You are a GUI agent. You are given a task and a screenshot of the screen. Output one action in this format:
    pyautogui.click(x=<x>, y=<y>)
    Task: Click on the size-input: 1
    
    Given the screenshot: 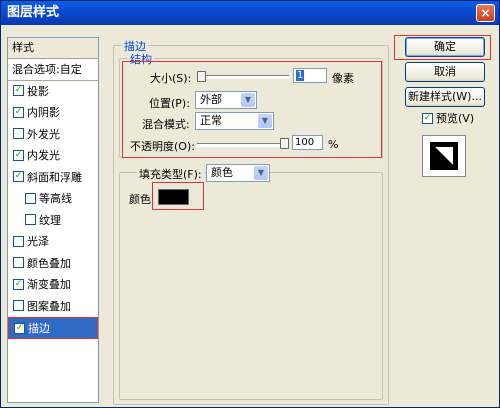 What is the action you would take?
    pyautogui.click(x=310, y=75)
    